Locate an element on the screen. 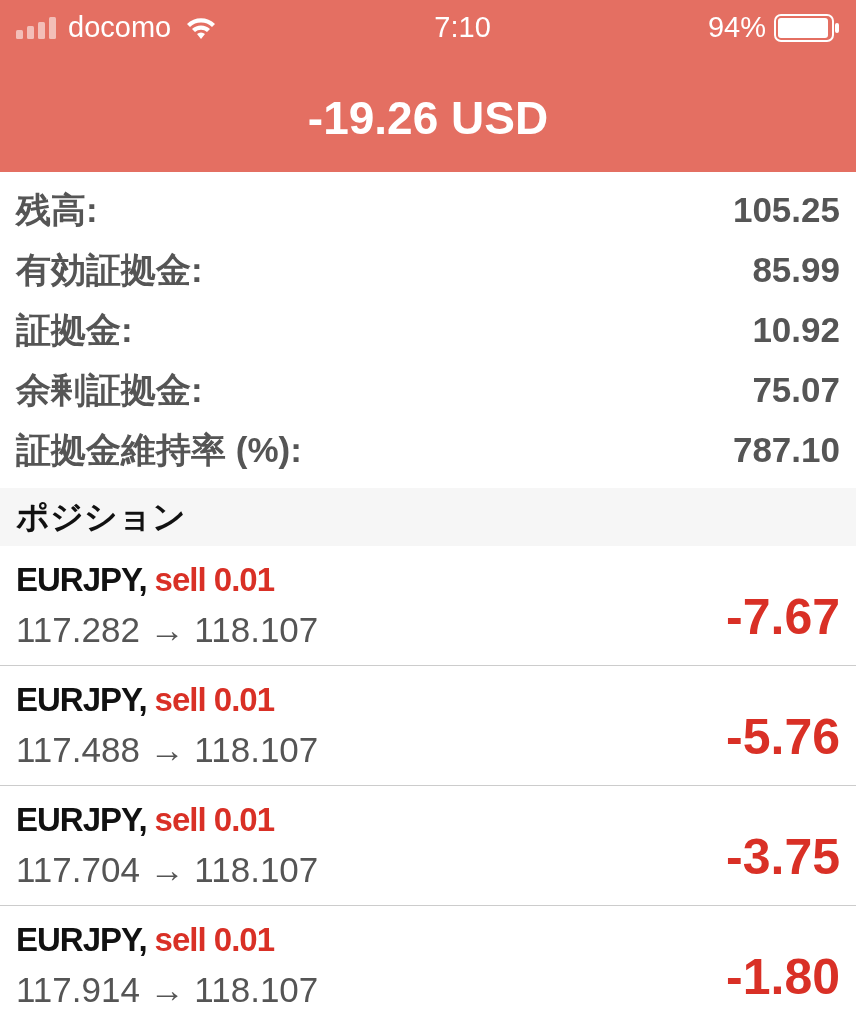 The width and height of the screenshot is (856, 1024). balance-title: -19.26 USD is located at coordinates (428, 118).